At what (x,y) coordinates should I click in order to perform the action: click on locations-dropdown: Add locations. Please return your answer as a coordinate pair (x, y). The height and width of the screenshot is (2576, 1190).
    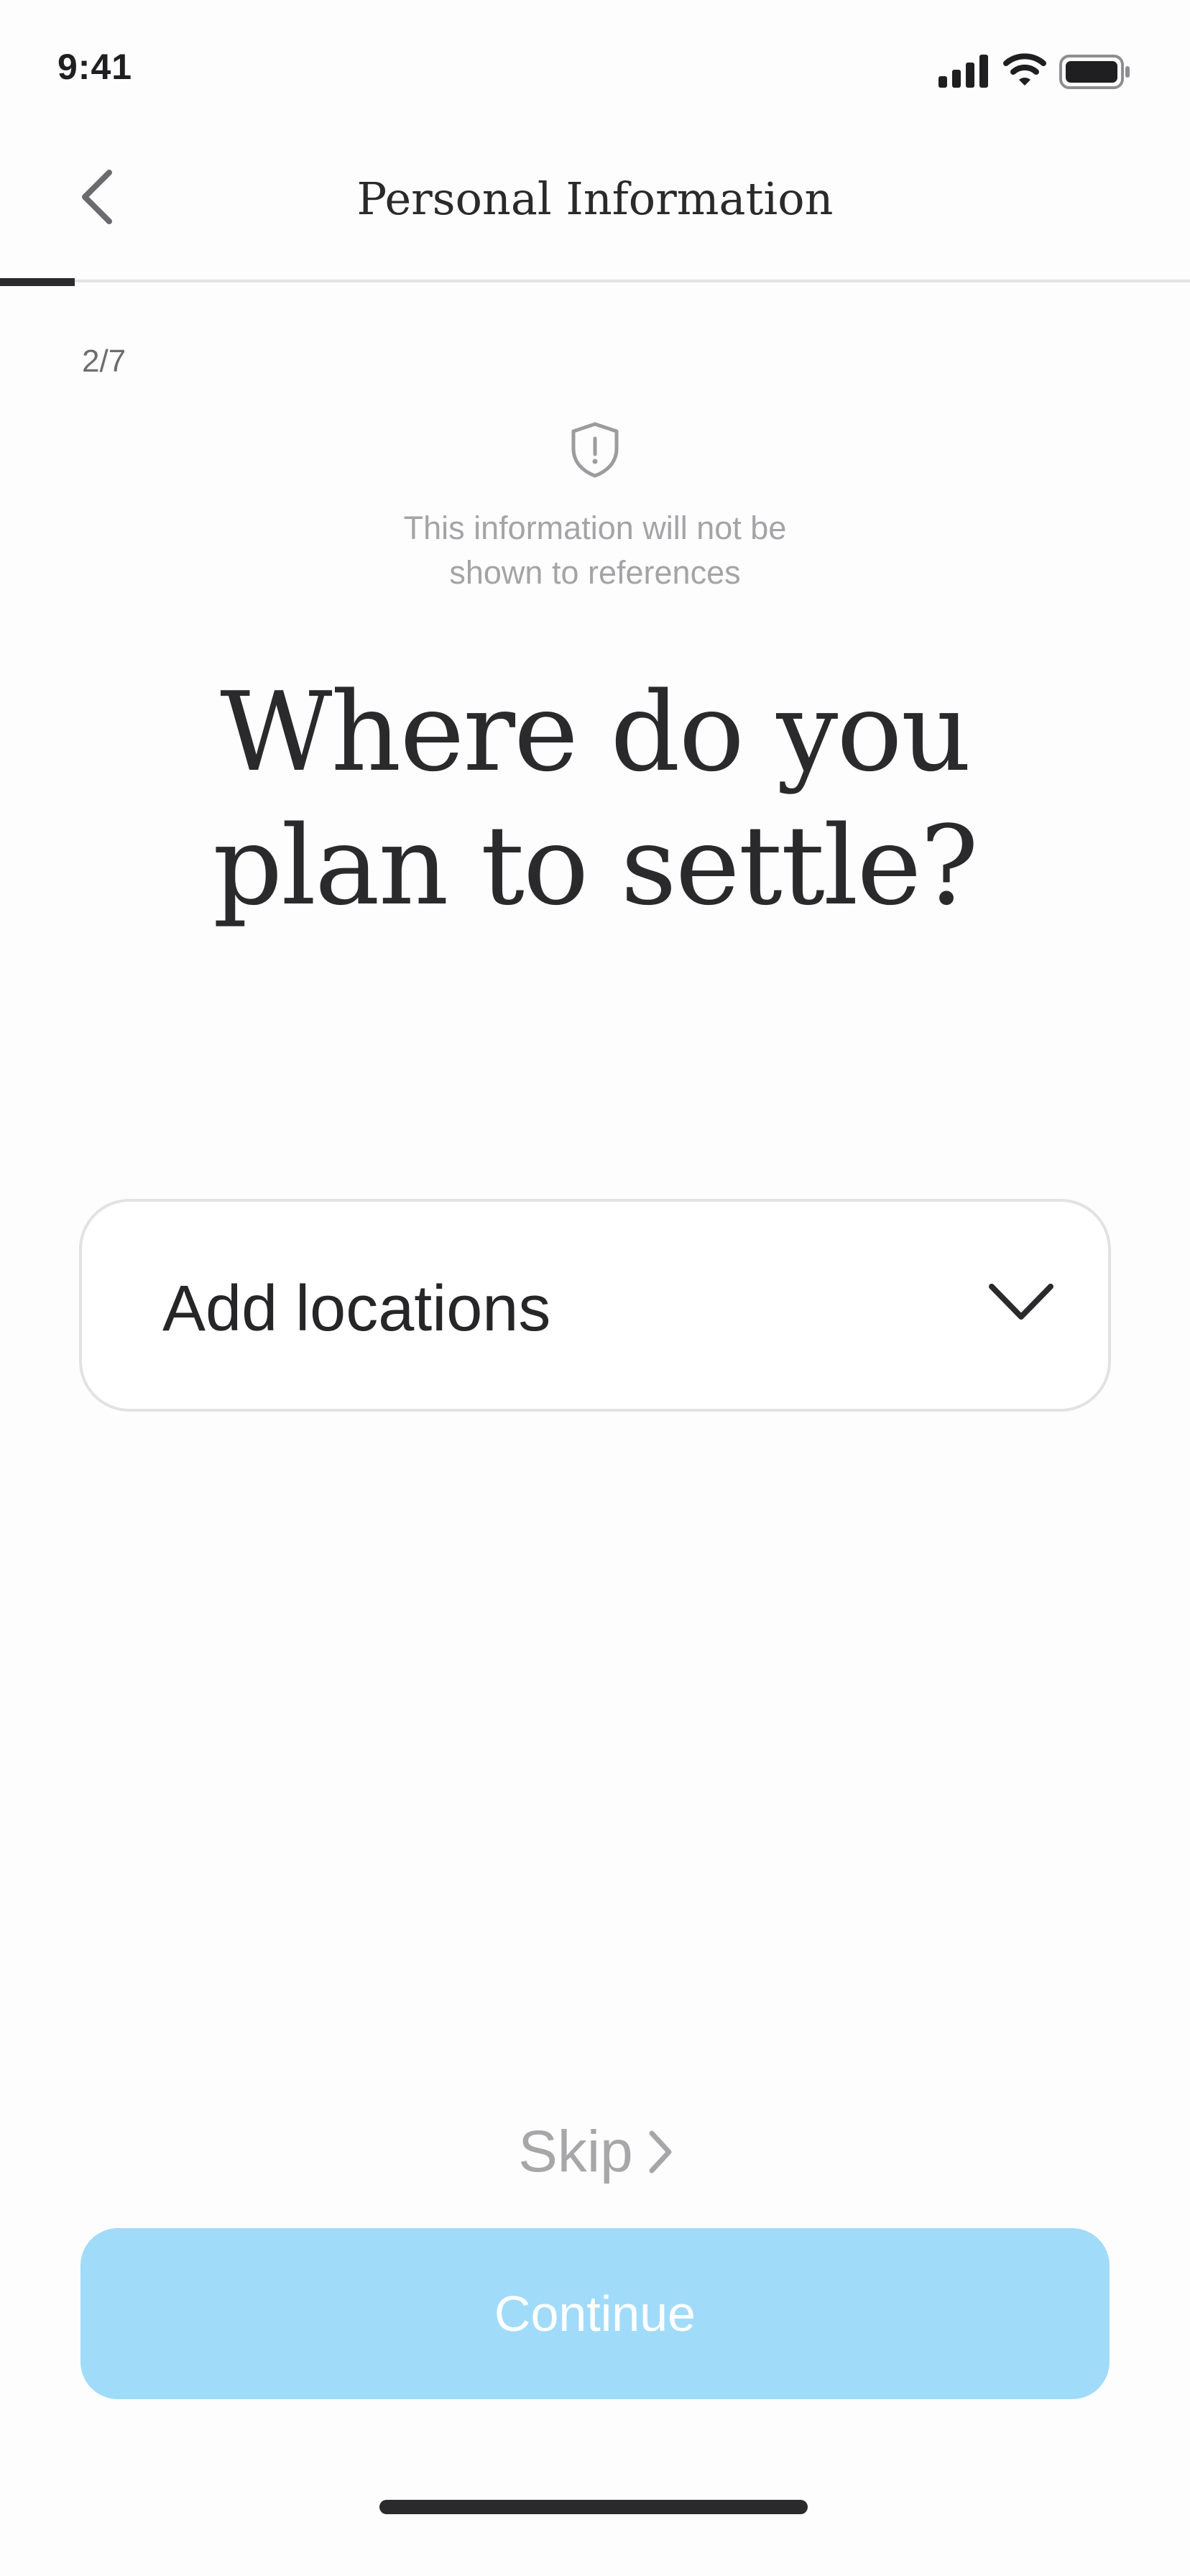
    Looking at the image, I should click on (595, 1305).